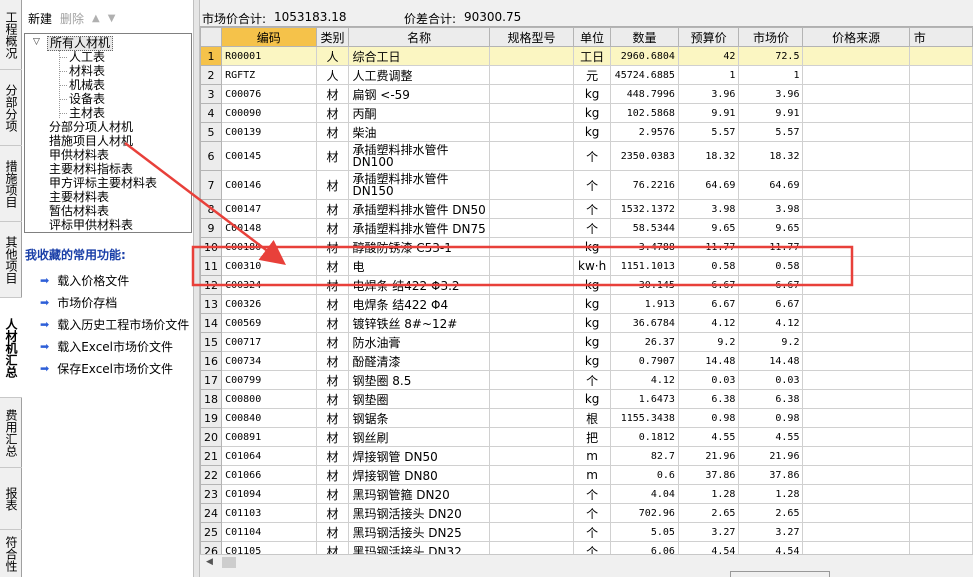 The width and height of the screenshot is (973, 577). What do you see at coordinates (332, 56) in the screenshot?
I see `cell-category: 人` at bounding box center [332, 56].